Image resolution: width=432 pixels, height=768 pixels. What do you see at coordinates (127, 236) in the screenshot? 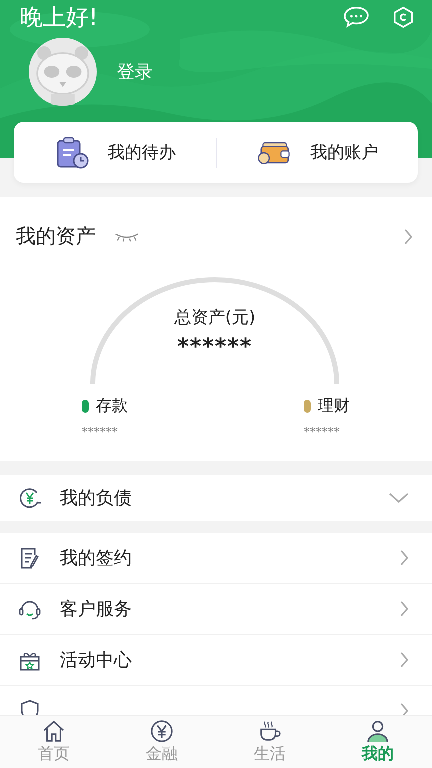
I see `eye-closed-icon` at bounding box center [127, 236].